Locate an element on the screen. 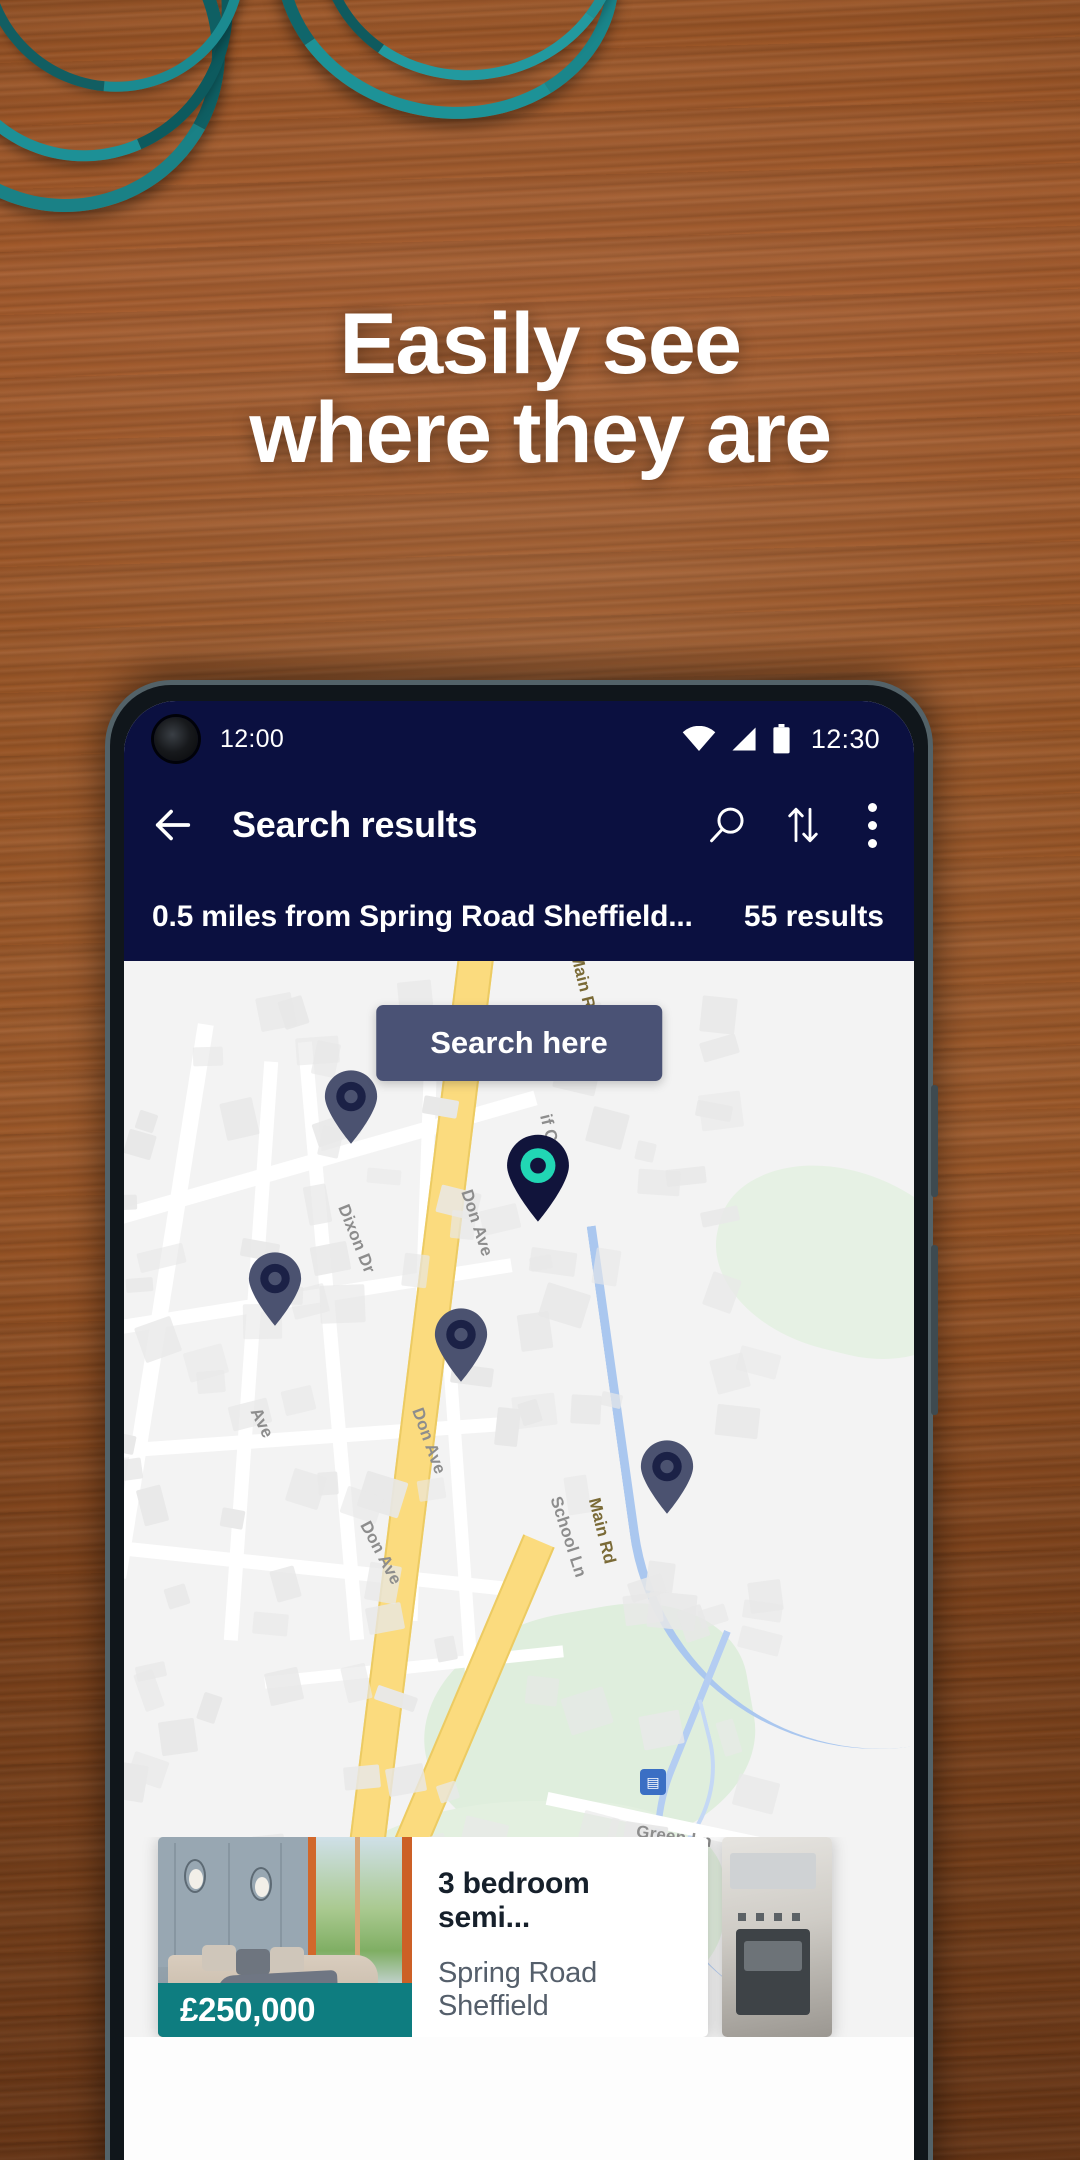  camera-punch-hole-icon is located at coordinates (176, 739).